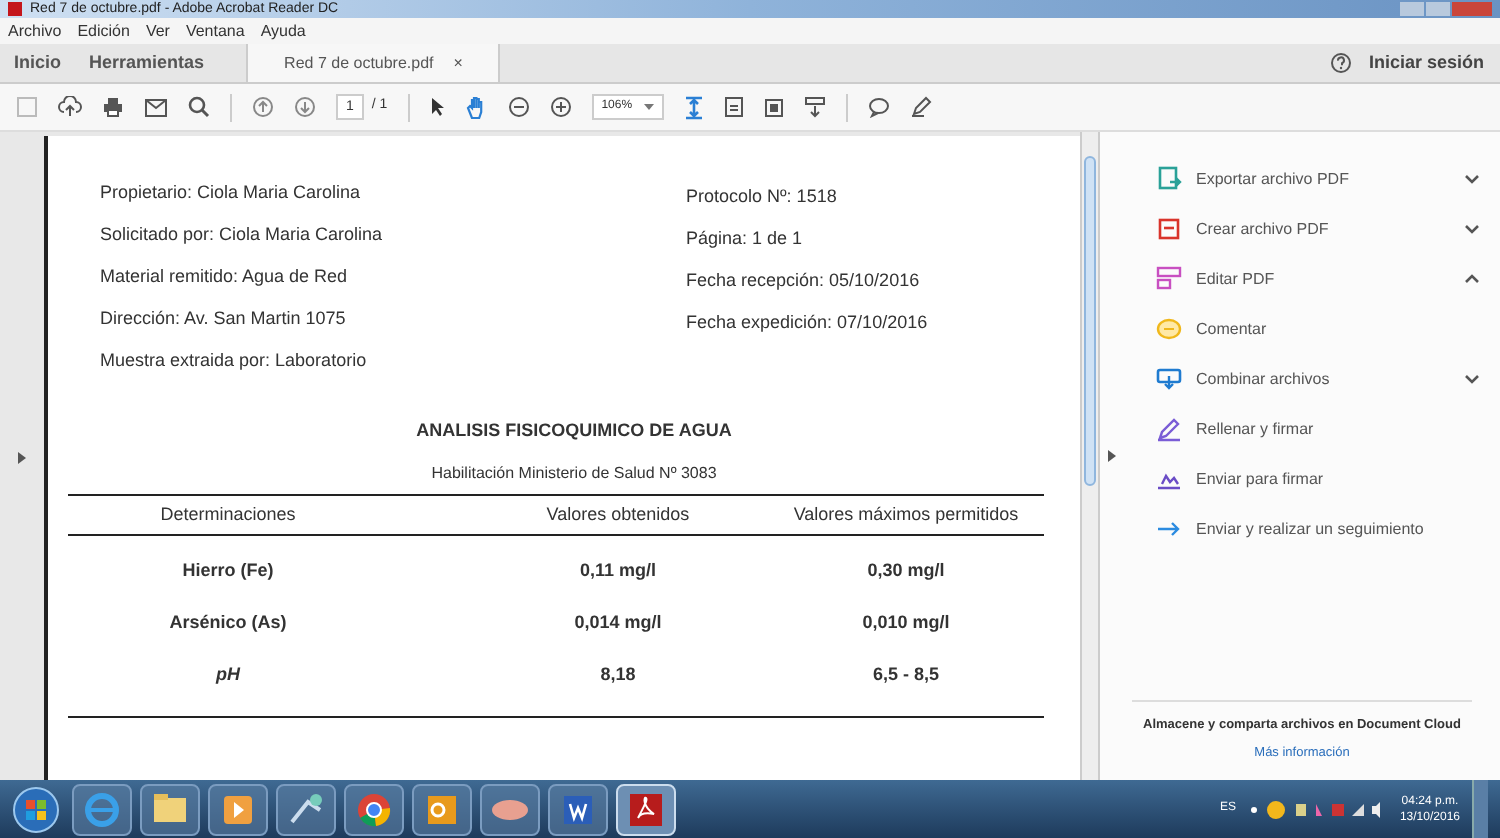 The image size is (1500, 838). Describe the element at coordinates (36, 809) in the screenshot. I see `start-button` at that location.